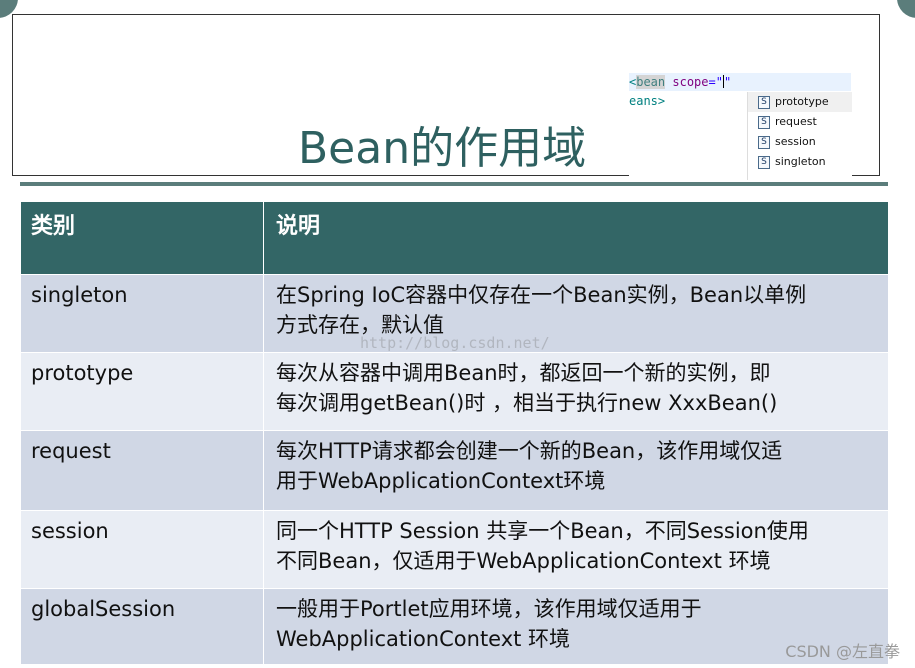 This screenshot has width=915, height=668. What do you see at coordinates (142, 313) in the screenshot?
I see `scope-type-cell: singleton` at bounding box center [142, 313].